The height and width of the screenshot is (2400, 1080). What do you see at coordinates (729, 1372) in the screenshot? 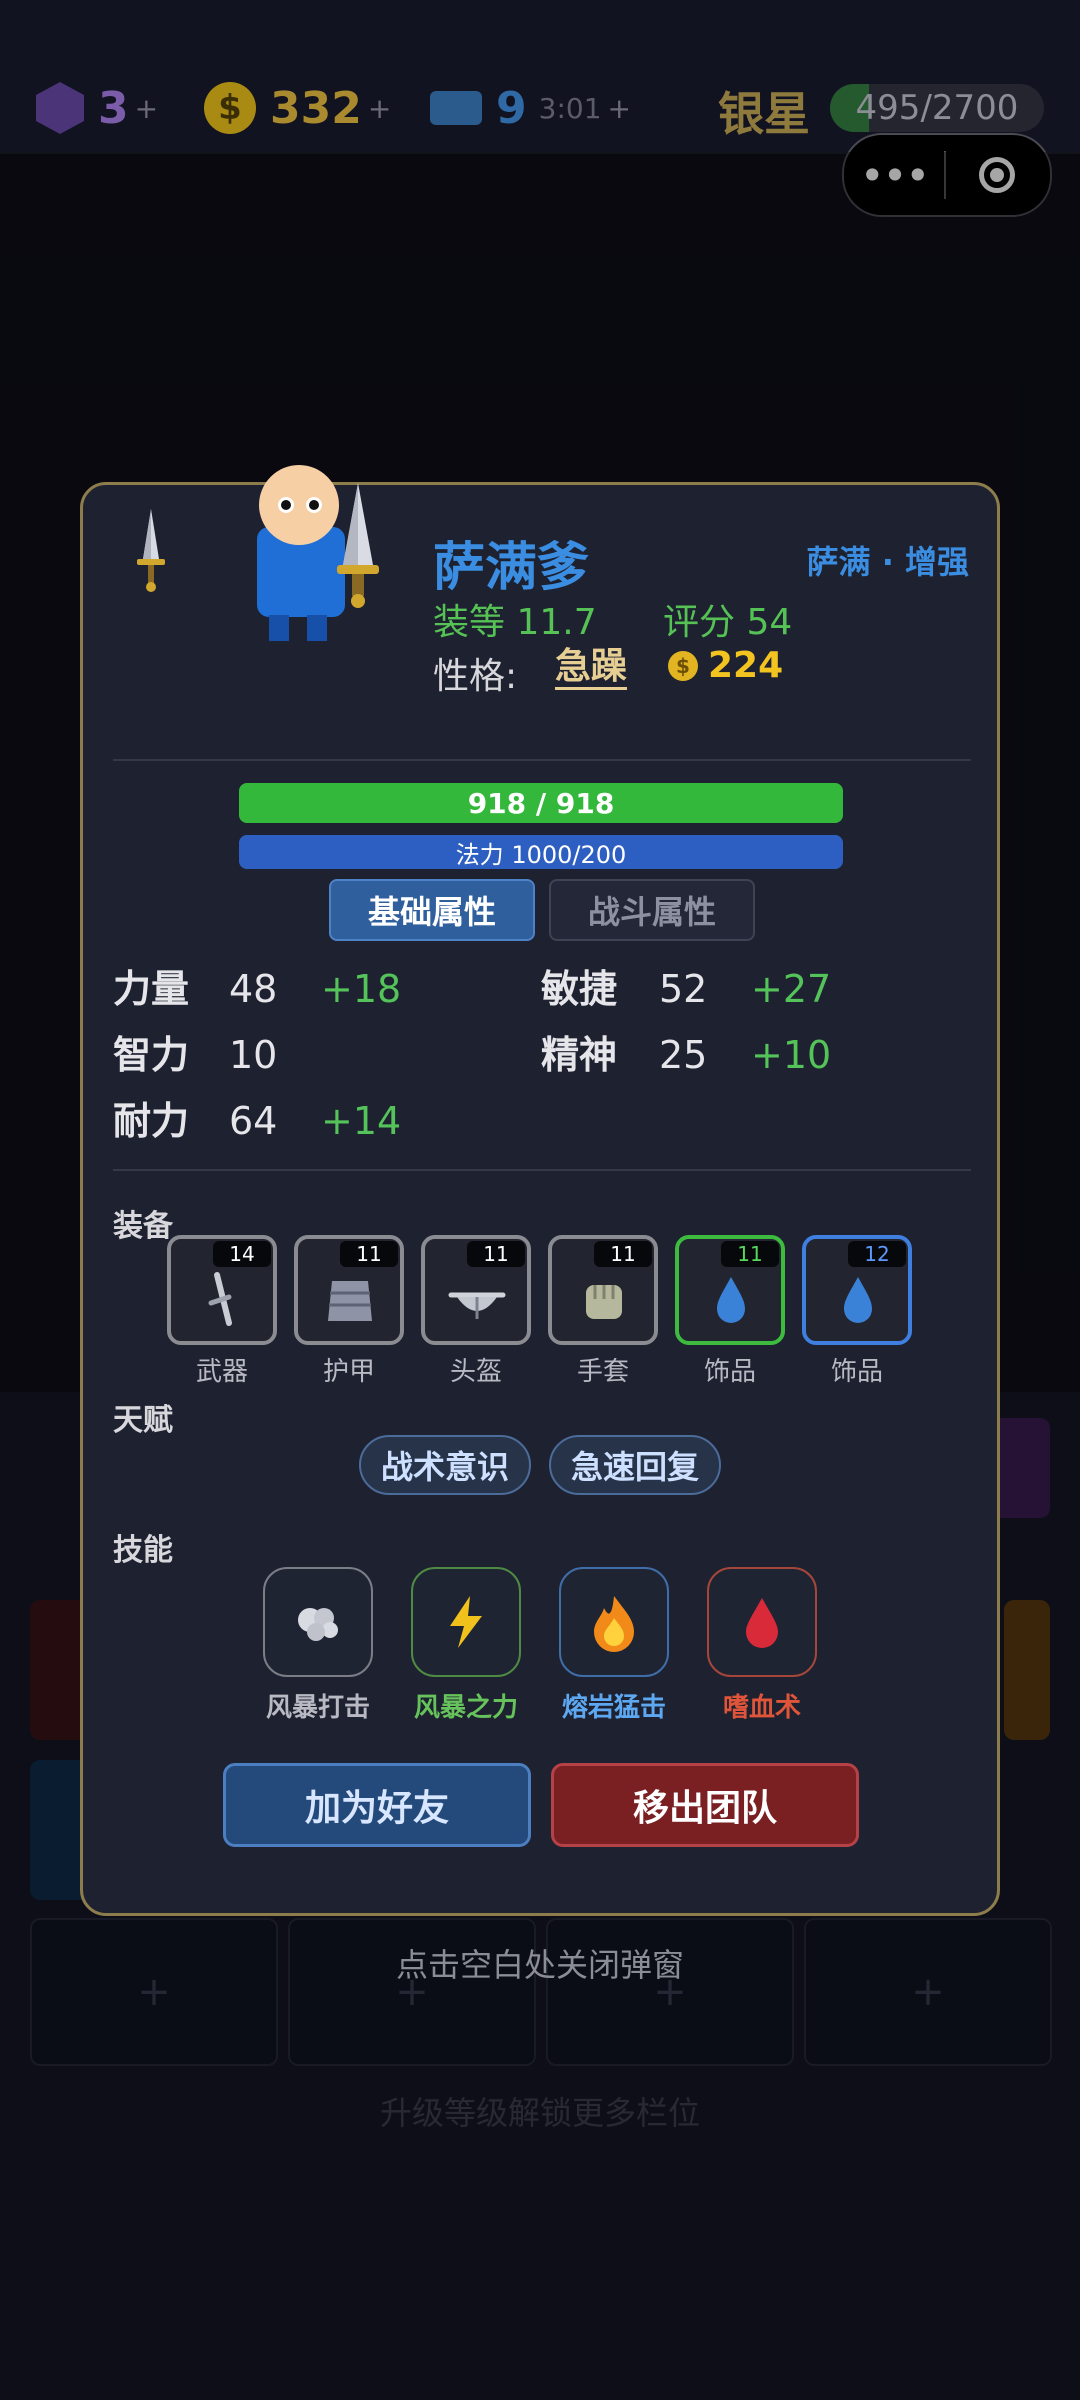
I see `equip-label-trinket-1: 饰品` at bounding box center [729, 1372].